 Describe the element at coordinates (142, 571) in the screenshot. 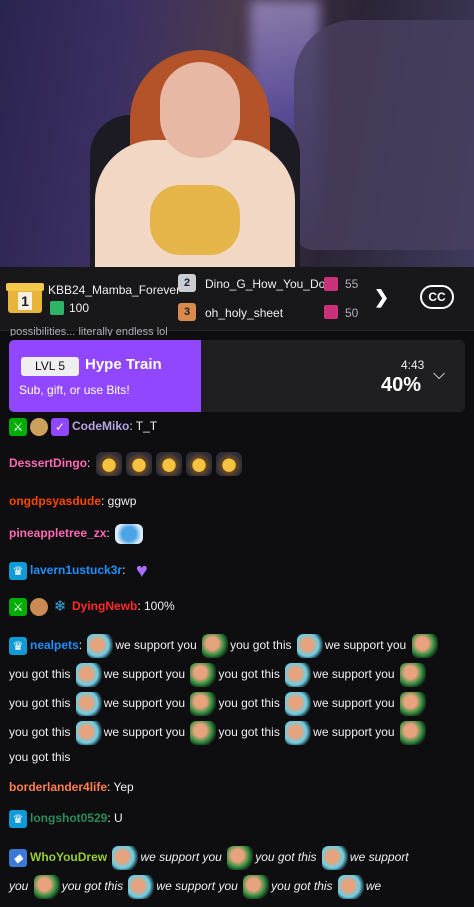

I see `purple-heart-emote-icon: ♥` at that location.